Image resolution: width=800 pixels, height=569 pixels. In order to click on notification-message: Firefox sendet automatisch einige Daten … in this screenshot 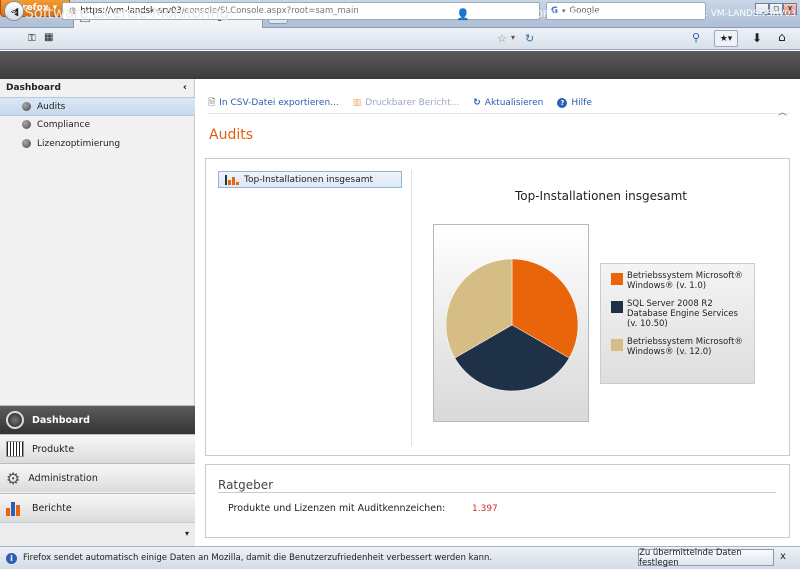, I will do `click(258, 558)`.